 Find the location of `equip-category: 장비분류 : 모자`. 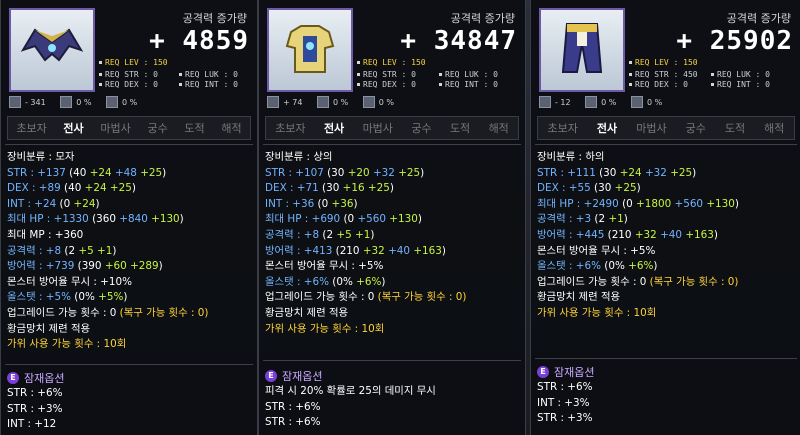

equip-category: 장비분류 : 모자 is located at coordinates (41, 157).